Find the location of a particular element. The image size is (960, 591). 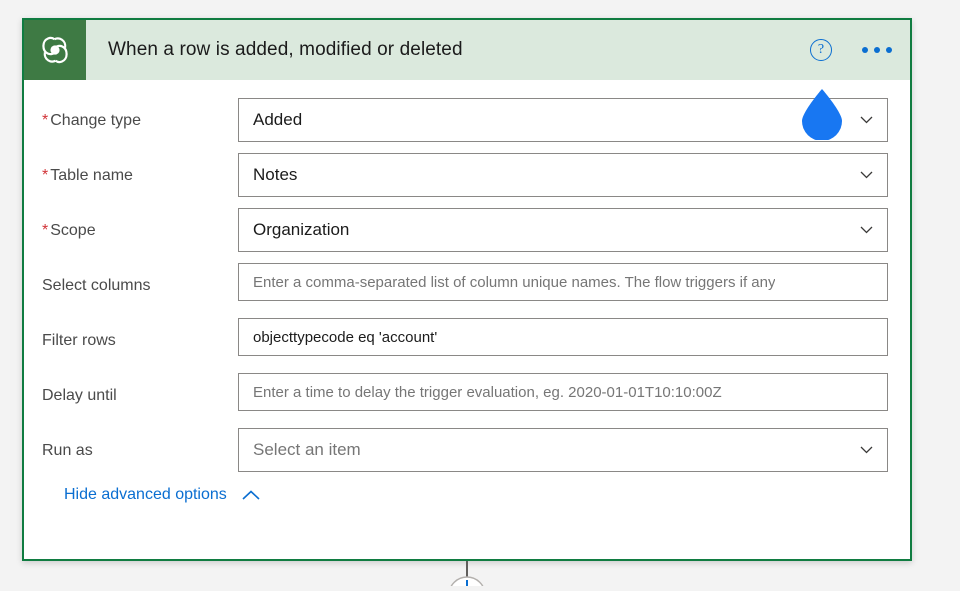

label-text: Filter rows is located at coordinates (79, 340).